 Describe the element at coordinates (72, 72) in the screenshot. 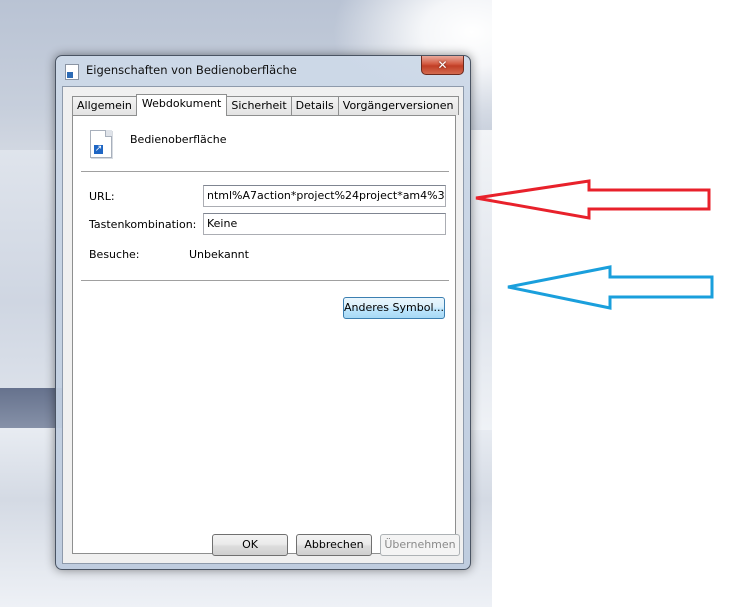

I see `shortcut-file-icon` at that location.